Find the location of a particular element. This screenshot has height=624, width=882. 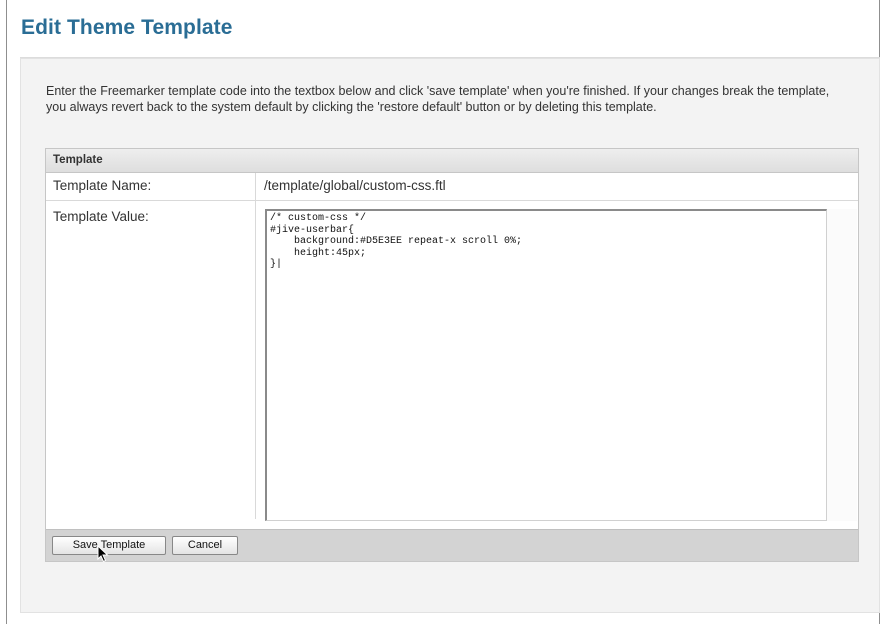

save-template-button: Save Template is located at coordinates (109, 545).